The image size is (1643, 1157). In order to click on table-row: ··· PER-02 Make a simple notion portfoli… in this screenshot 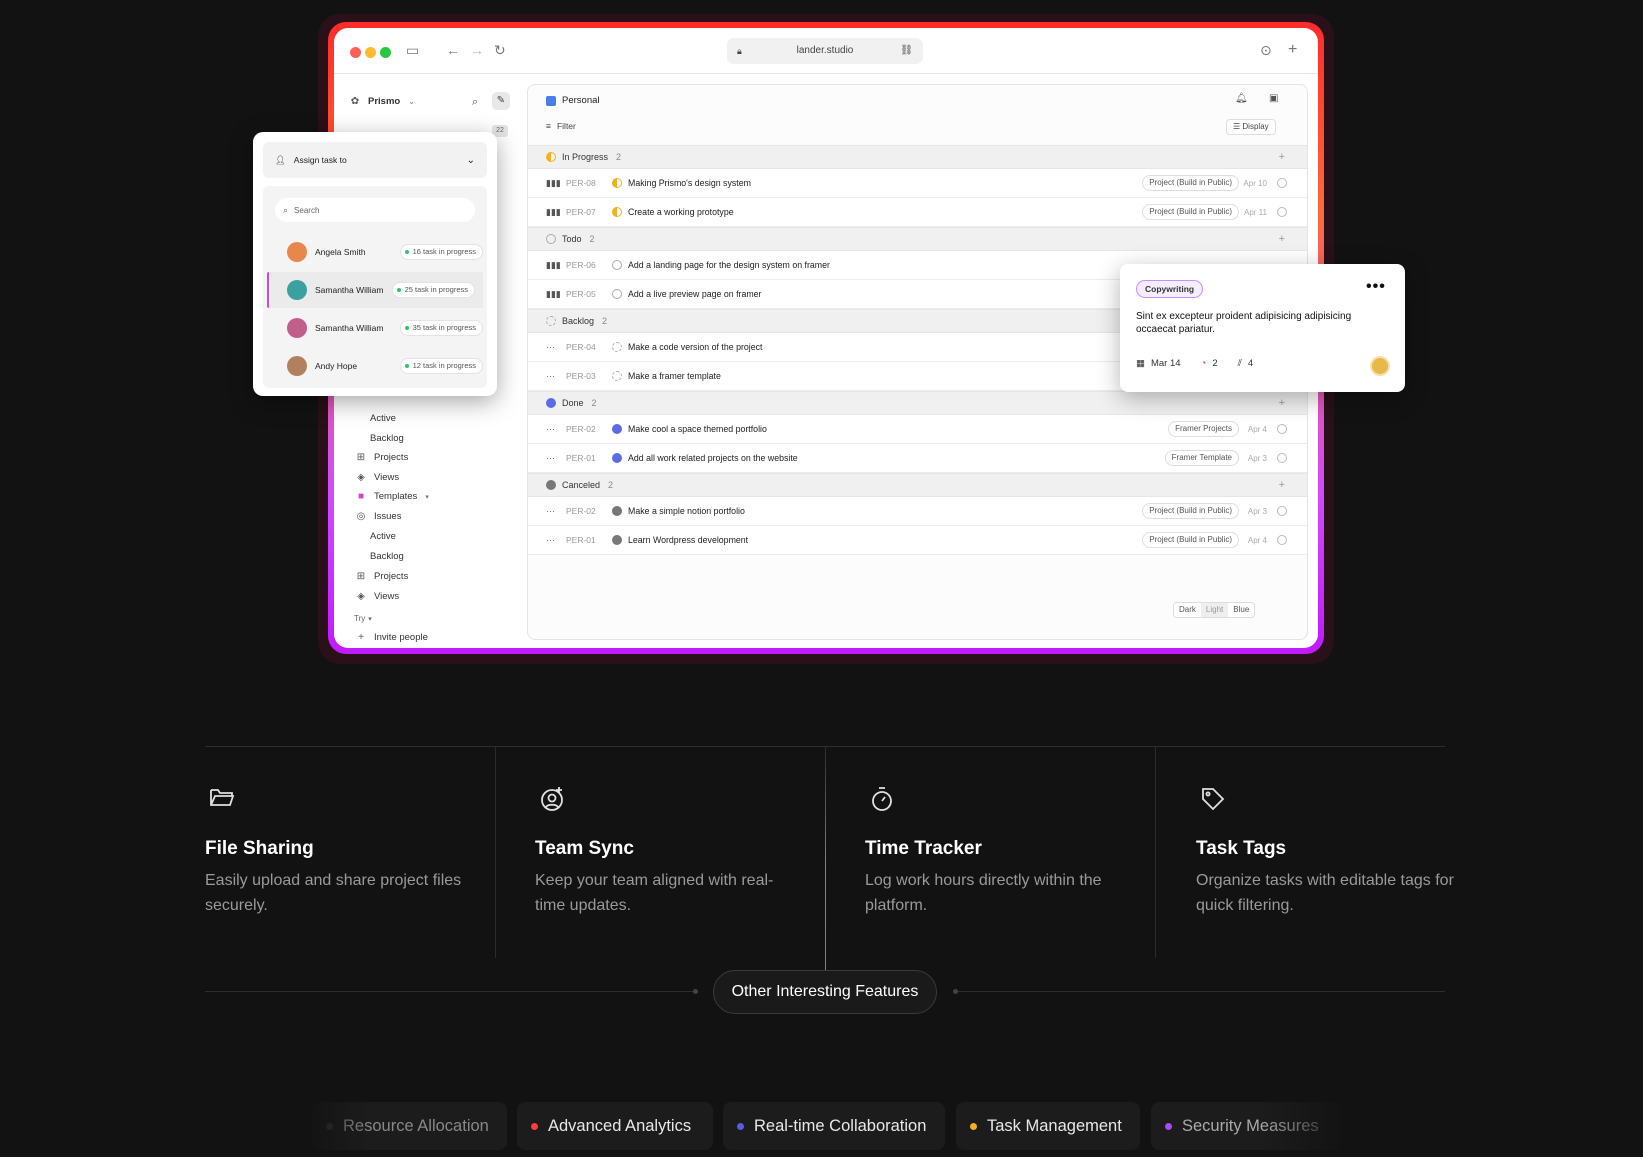, I will do `click(917, 511)`.